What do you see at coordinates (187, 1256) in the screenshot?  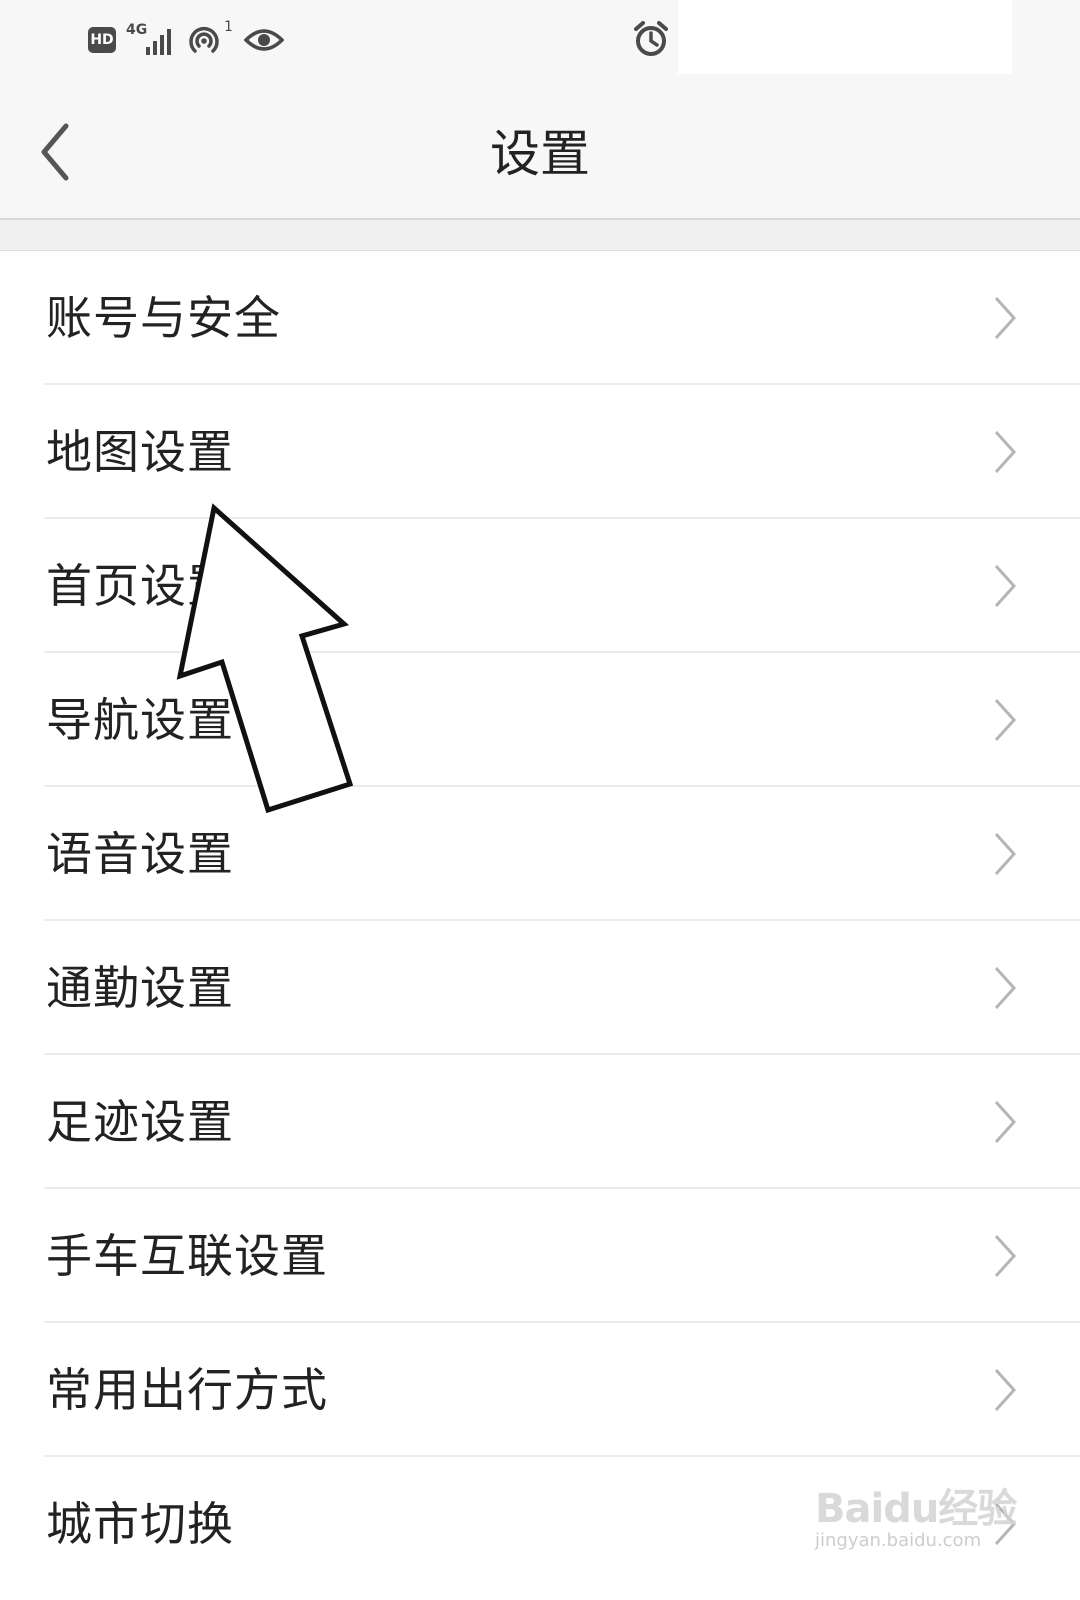 I see `settings-item-label: 手车互联设置` at bounding box center [187, 1256].